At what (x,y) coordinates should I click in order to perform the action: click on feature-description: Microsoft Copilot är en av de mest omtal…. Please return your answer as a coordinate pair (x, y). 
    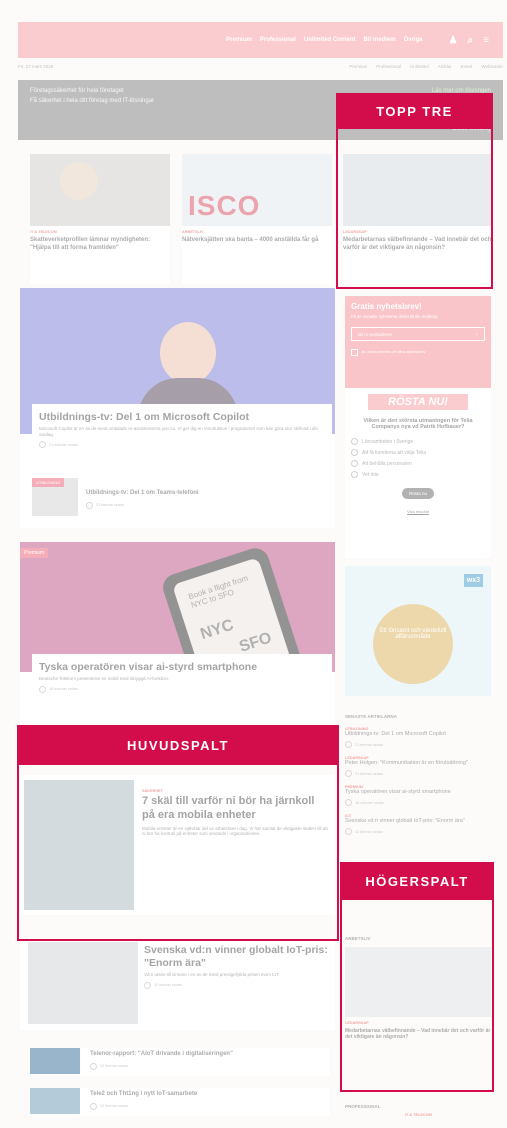
    Looking at the image, I should click on (179, 431).